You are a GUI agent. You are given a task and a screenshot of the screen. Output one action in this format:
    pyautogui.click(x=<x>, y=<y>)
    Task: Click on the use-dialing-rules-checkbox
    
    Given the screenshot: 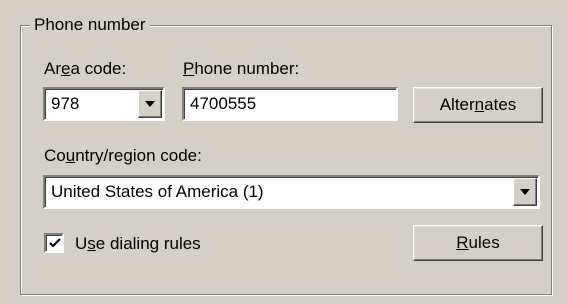 What is the action you would take?
    pyautogui.click(x=54, y=243)
    